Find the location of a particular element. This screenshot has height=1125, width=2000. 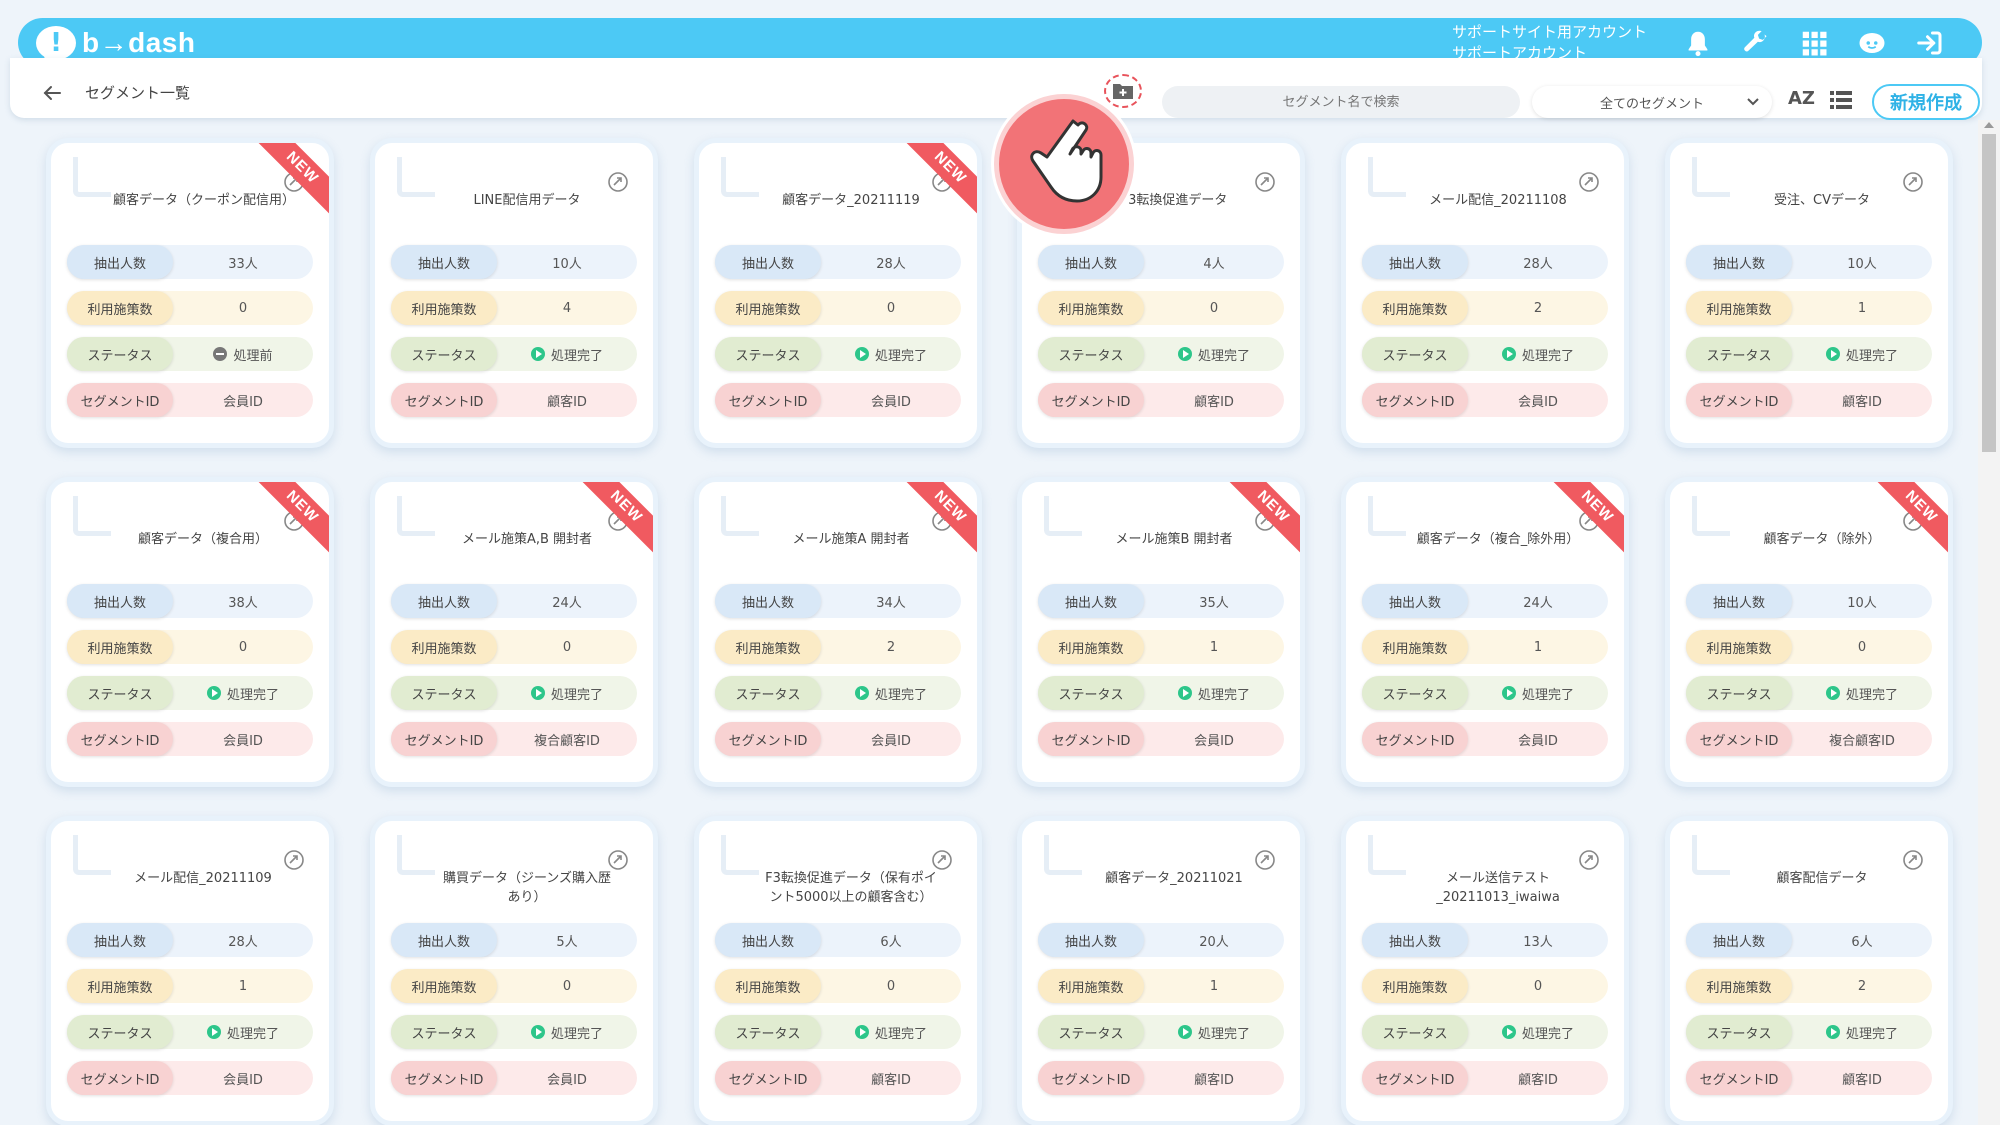

vertical-scrollbar is located at coordinates (1989, 622).